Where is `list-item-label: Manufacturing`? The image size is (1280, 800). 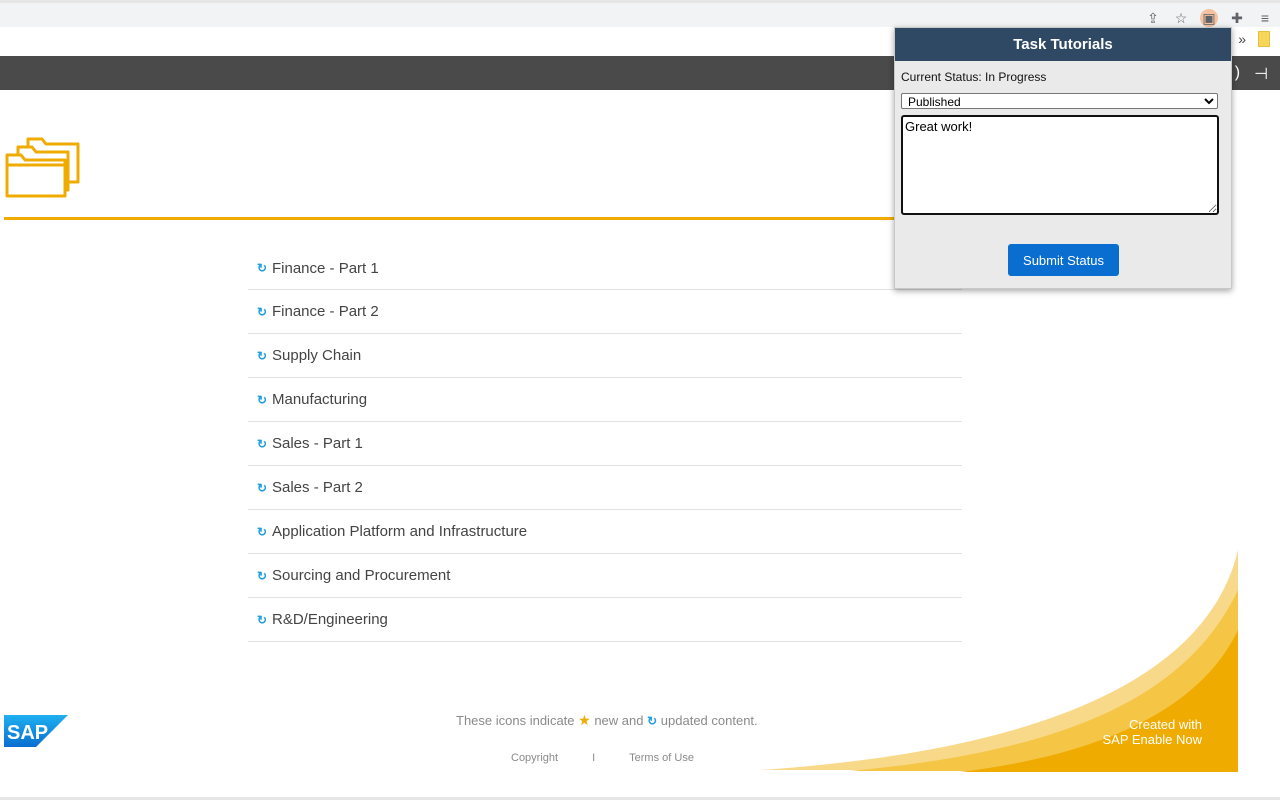
list-item-label: Manufacturing is located at coordinates (319, 399).